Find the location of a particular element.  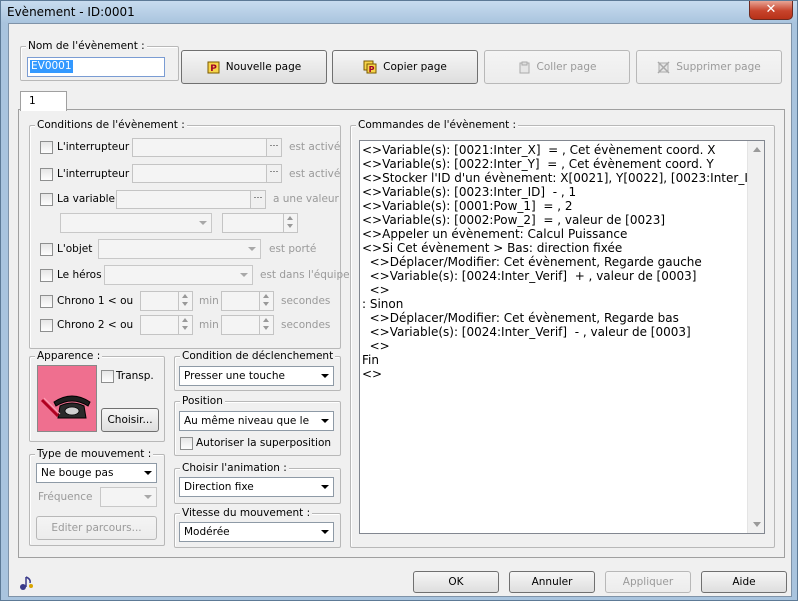

frequency-label: Fréquence is located at coordinates (65, 497).